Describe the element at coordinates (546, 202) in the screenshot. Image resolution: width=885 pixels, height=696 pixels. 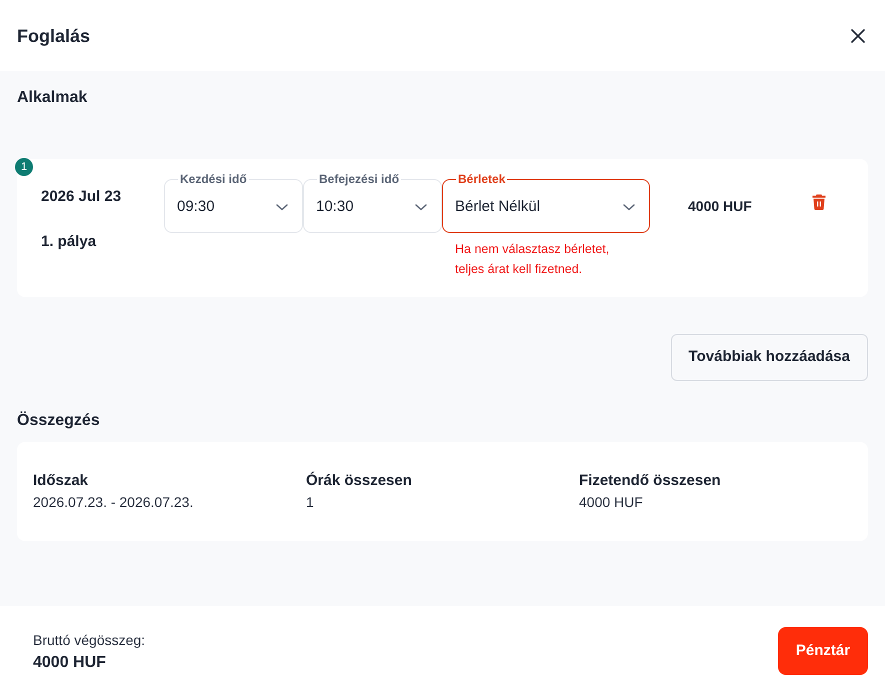
I see `select-field: Bérletek Bérlet Nélkül` at that location.